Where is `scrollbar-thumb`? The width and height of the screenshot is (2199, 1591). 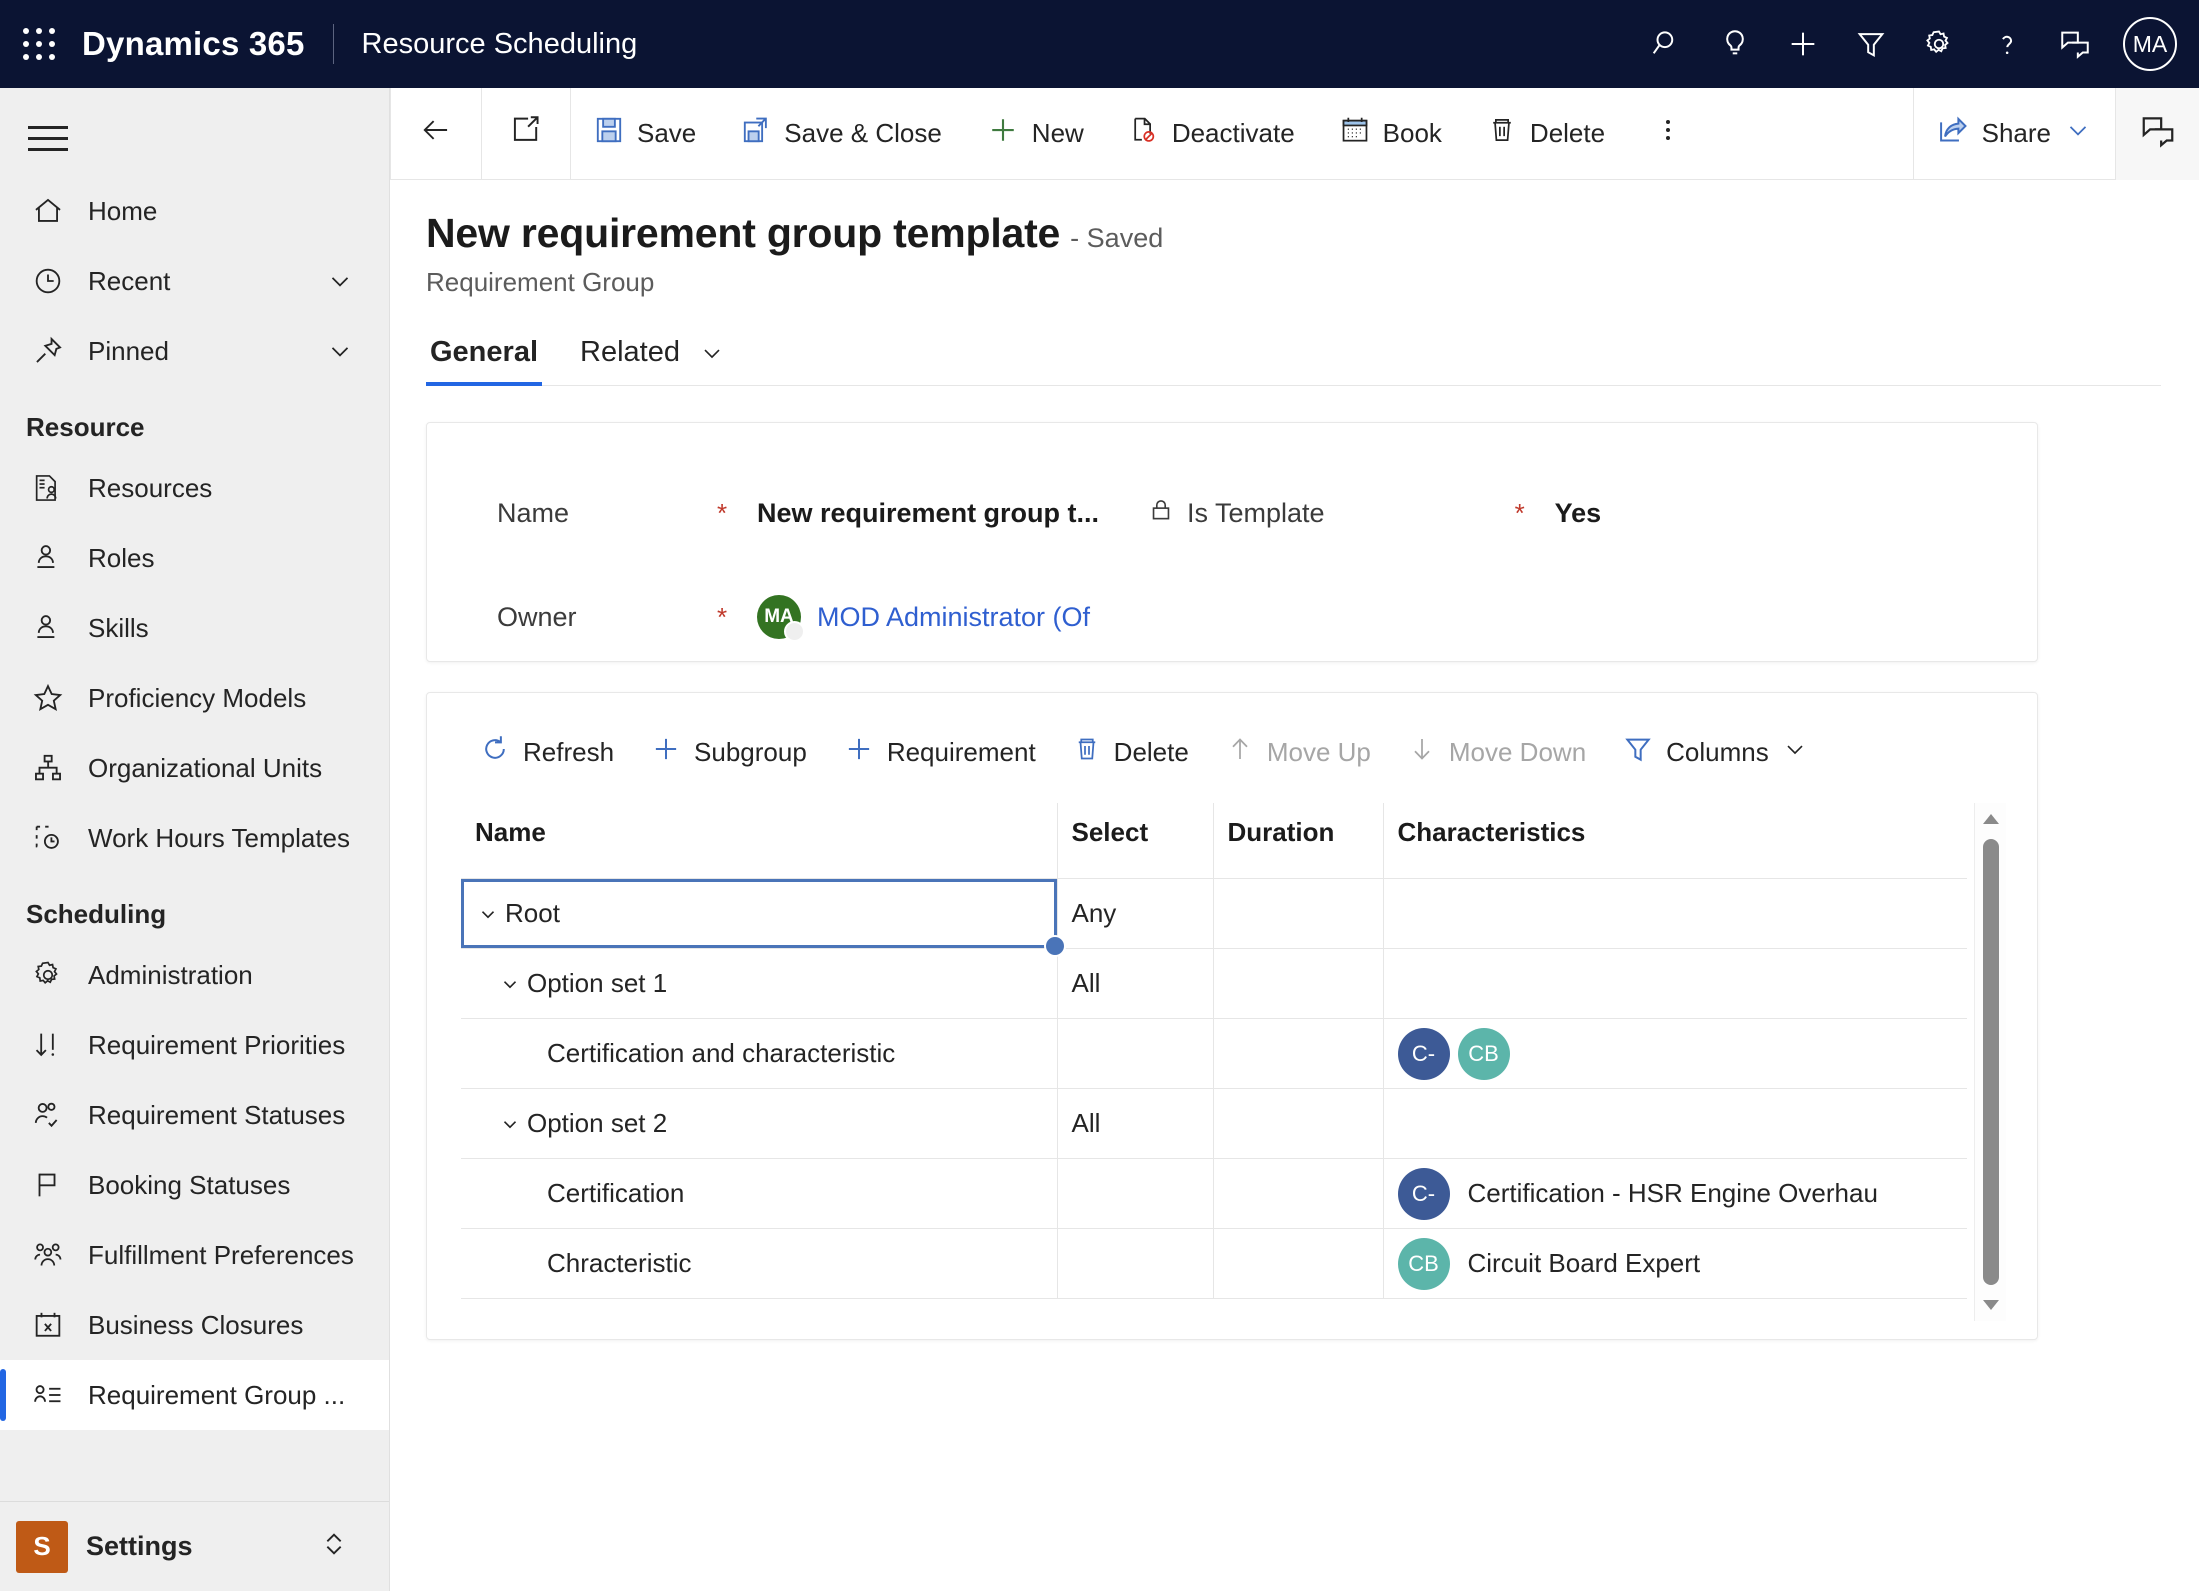
scrollbar-thumb is located at coordinates (1990, 1062).